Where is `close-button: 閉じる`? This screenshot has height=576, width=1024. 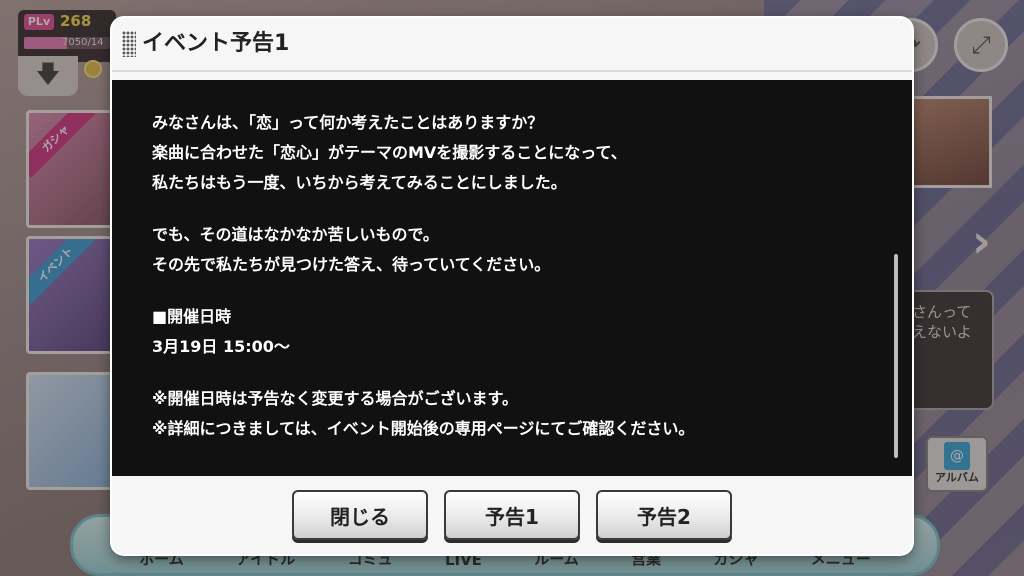
close-button: 閉じる is located at coordinates (360, 515).